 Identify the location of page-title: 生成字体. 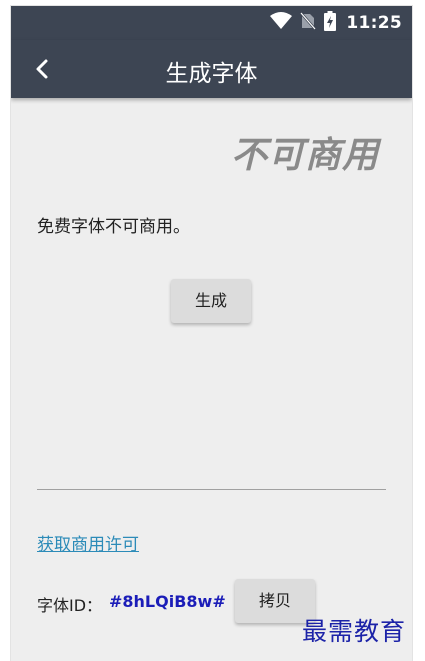
(211, 74).